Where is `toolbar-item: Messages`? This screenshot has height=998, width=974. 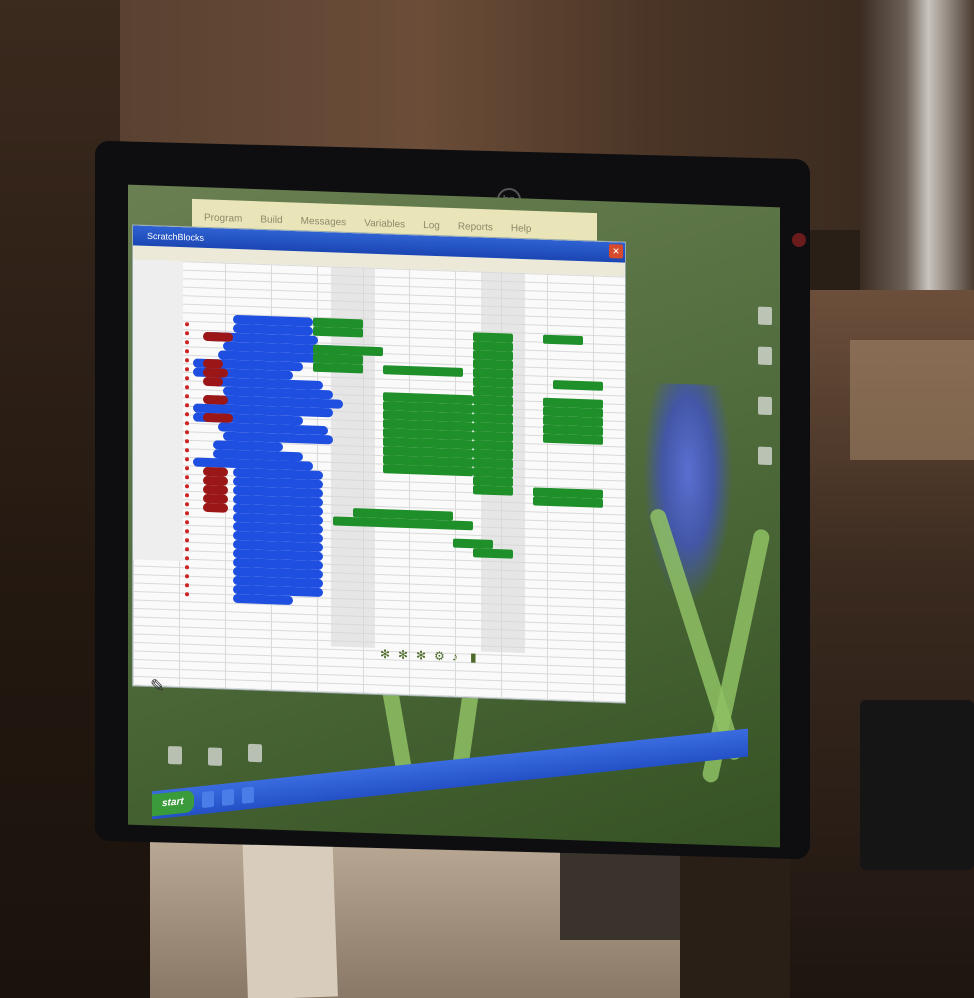
toolbar-item: Messages is located at coordinates (324, 221).